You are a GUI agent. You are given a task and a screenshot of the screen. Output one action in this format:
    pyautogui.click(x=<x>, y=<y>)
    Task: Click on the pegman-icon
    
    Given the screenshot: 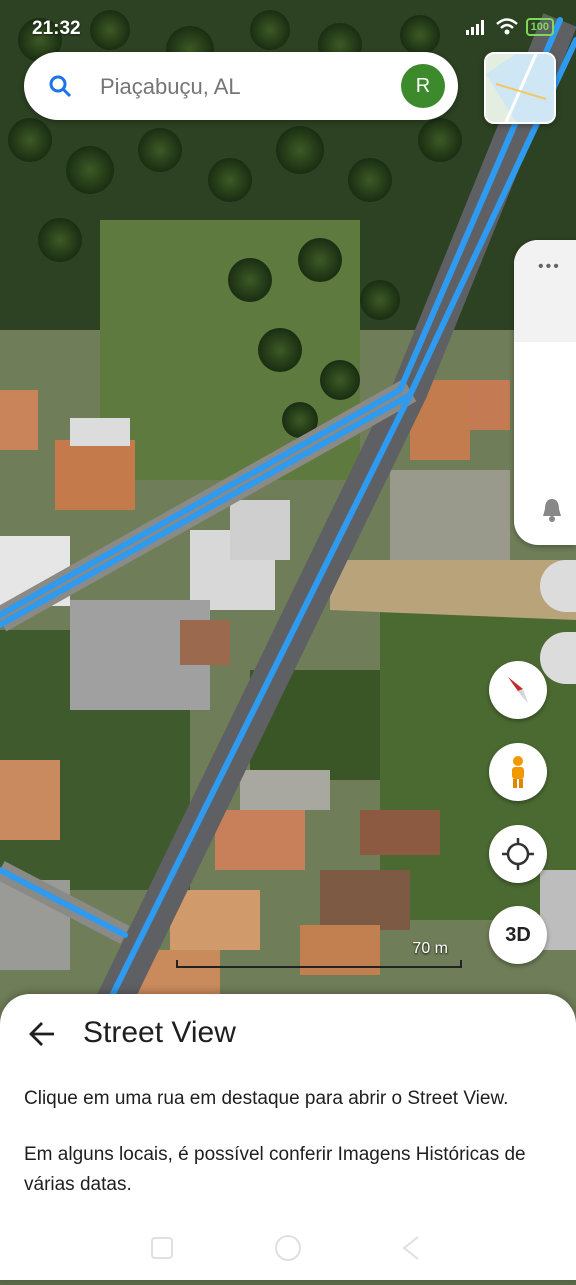 What is the action you would take?
    pyautogui.click(x=518, y=772)
    